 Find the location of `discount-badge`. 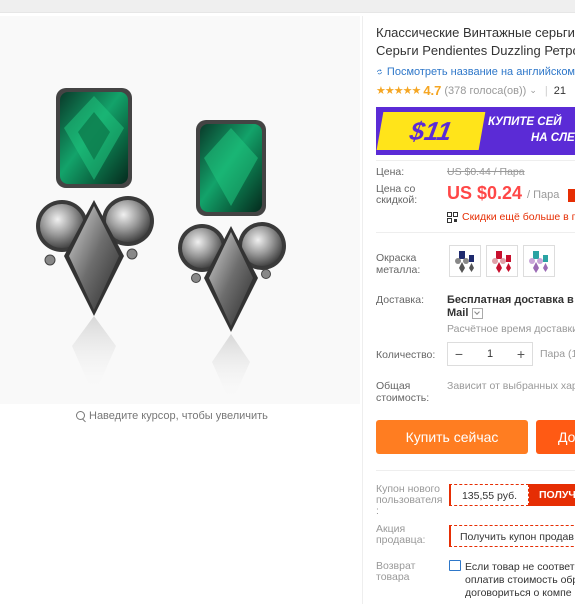

discount-badge is located at coordinates (571, 195).